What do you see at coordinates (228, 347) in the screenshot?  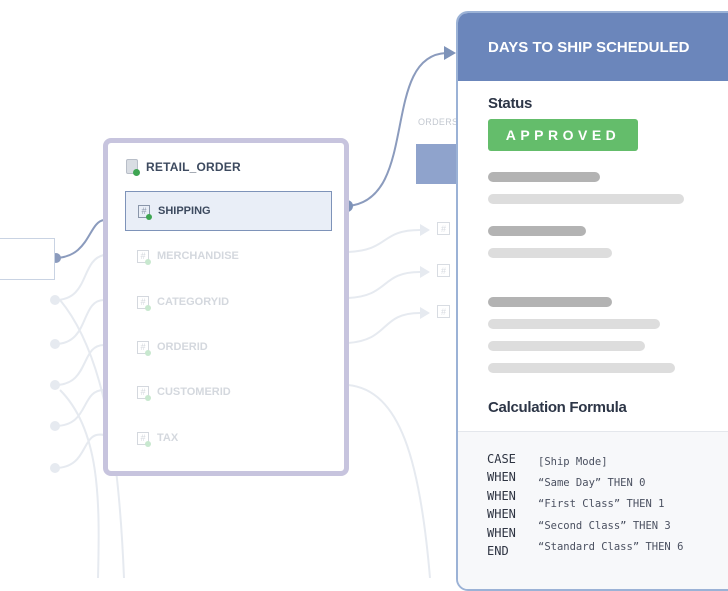 I see `field-row-orderid: # ORDERID` at bounding box center [228, 347].